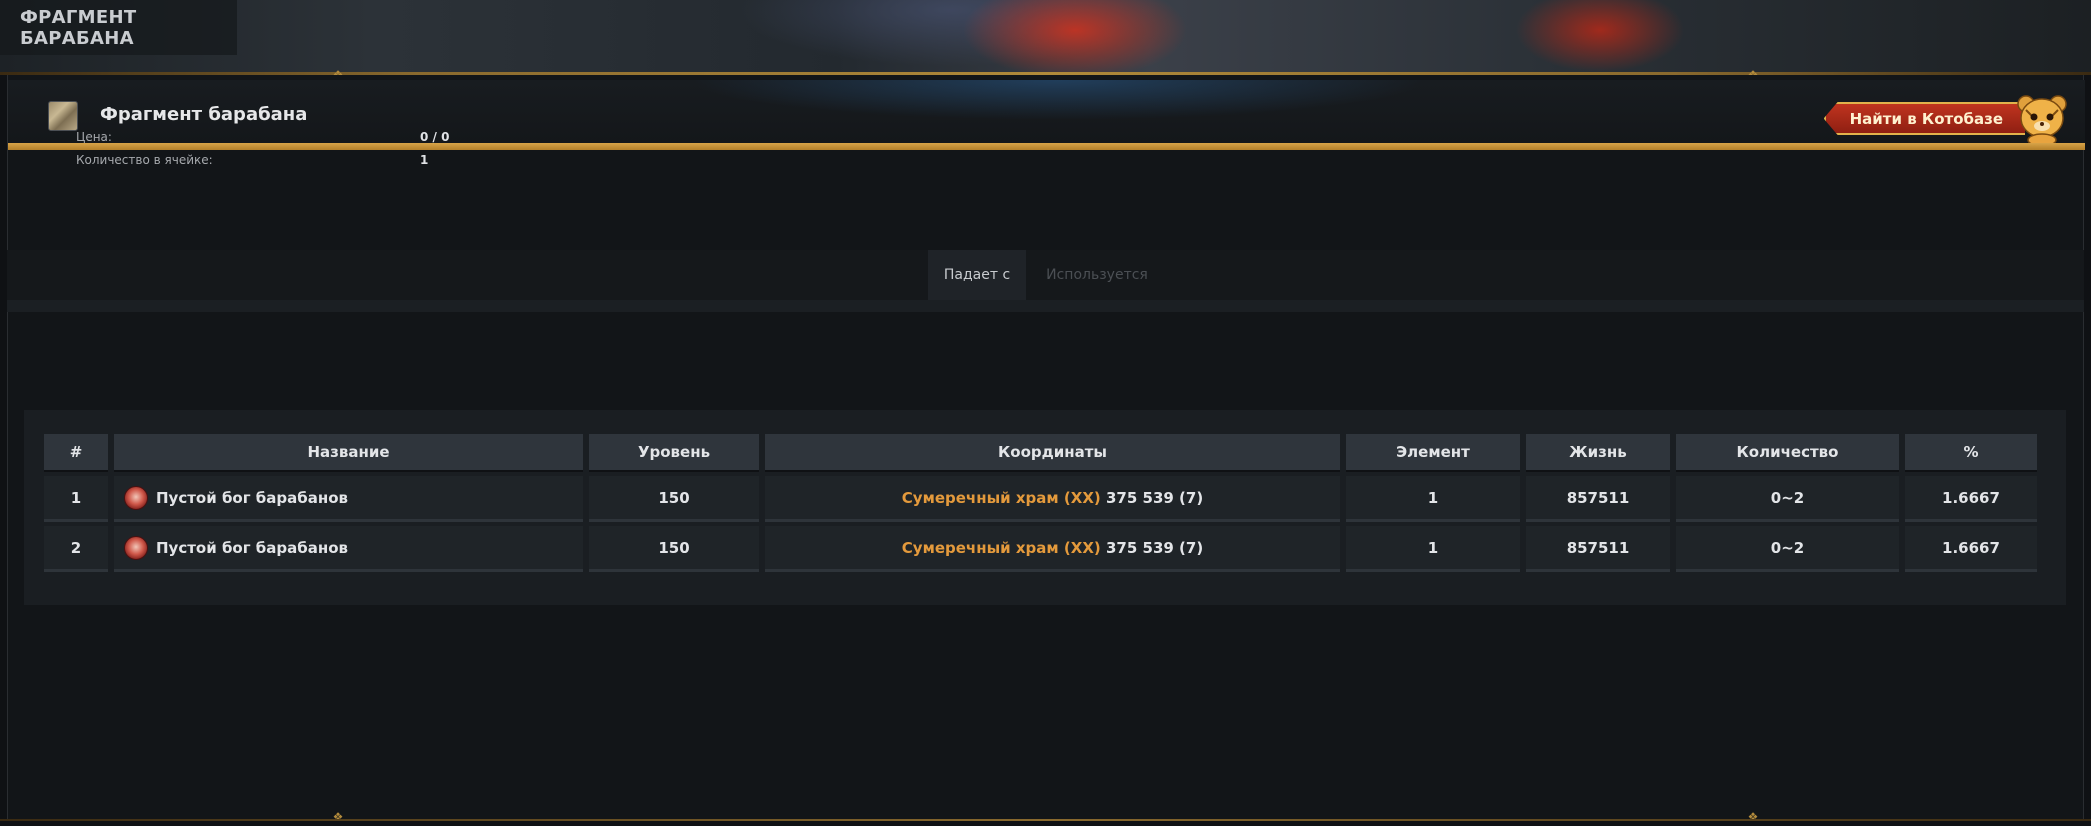 Image resolution: width=2091 pixels, height=826 pixels. I want to click on property-value: 1, so click(424, 159).